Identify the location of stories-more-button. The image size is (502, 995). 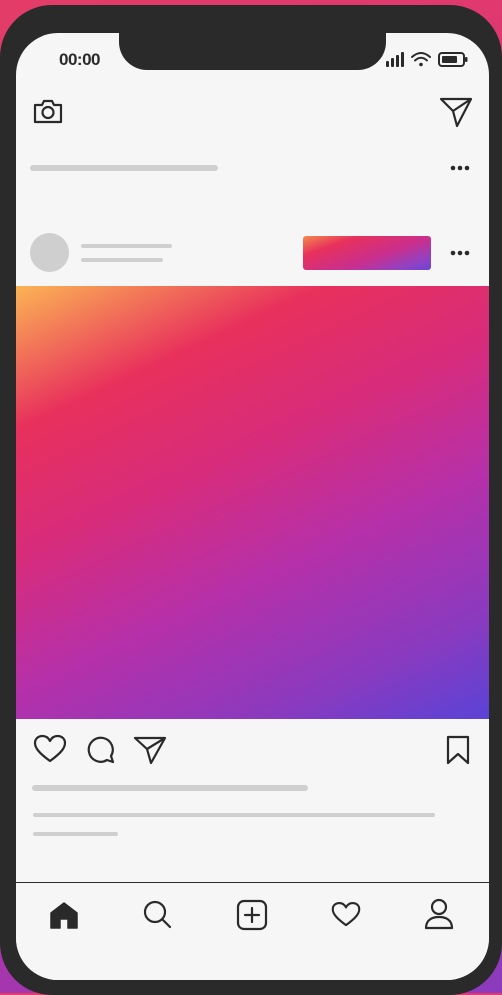
(460, 168).